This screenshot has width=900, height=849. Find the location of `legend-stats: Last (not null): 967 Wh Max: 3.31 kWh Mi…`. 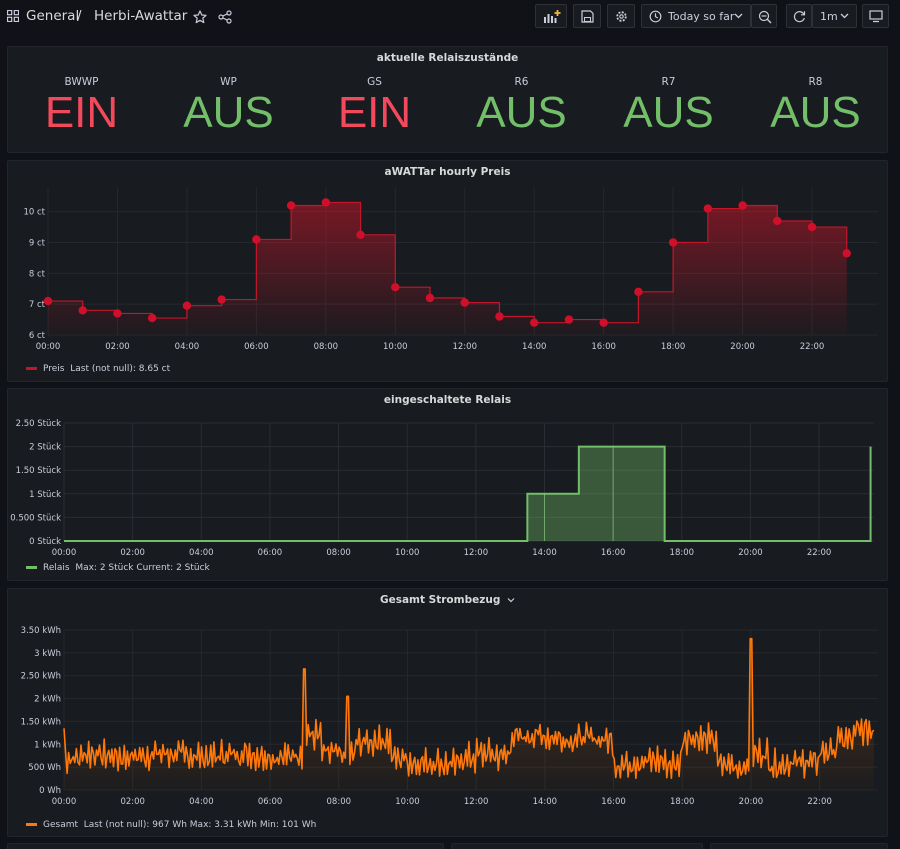

legend-stats: Last (not null): 967 Wh Max: 3.31 kWh Mi… is located at coordinates (200, 825).